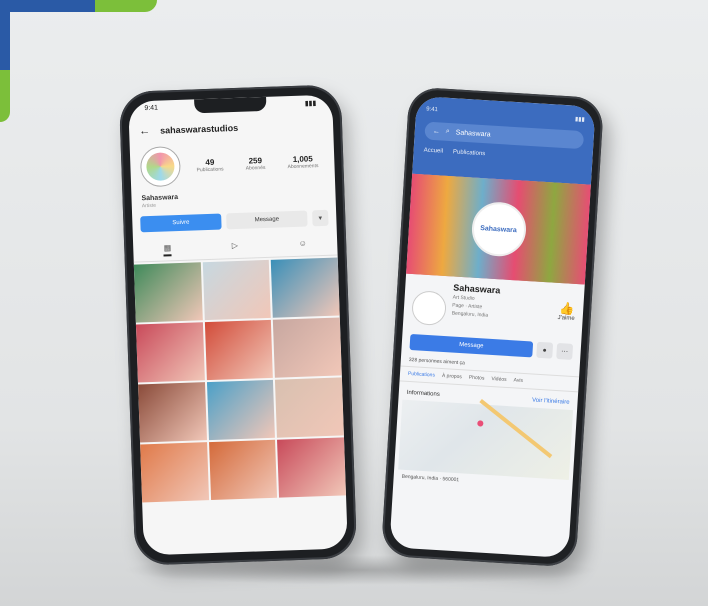 The height and width of the screenshot is (606, 708). I want to click on cover-photo: Sahaswara, so click(498, 229).